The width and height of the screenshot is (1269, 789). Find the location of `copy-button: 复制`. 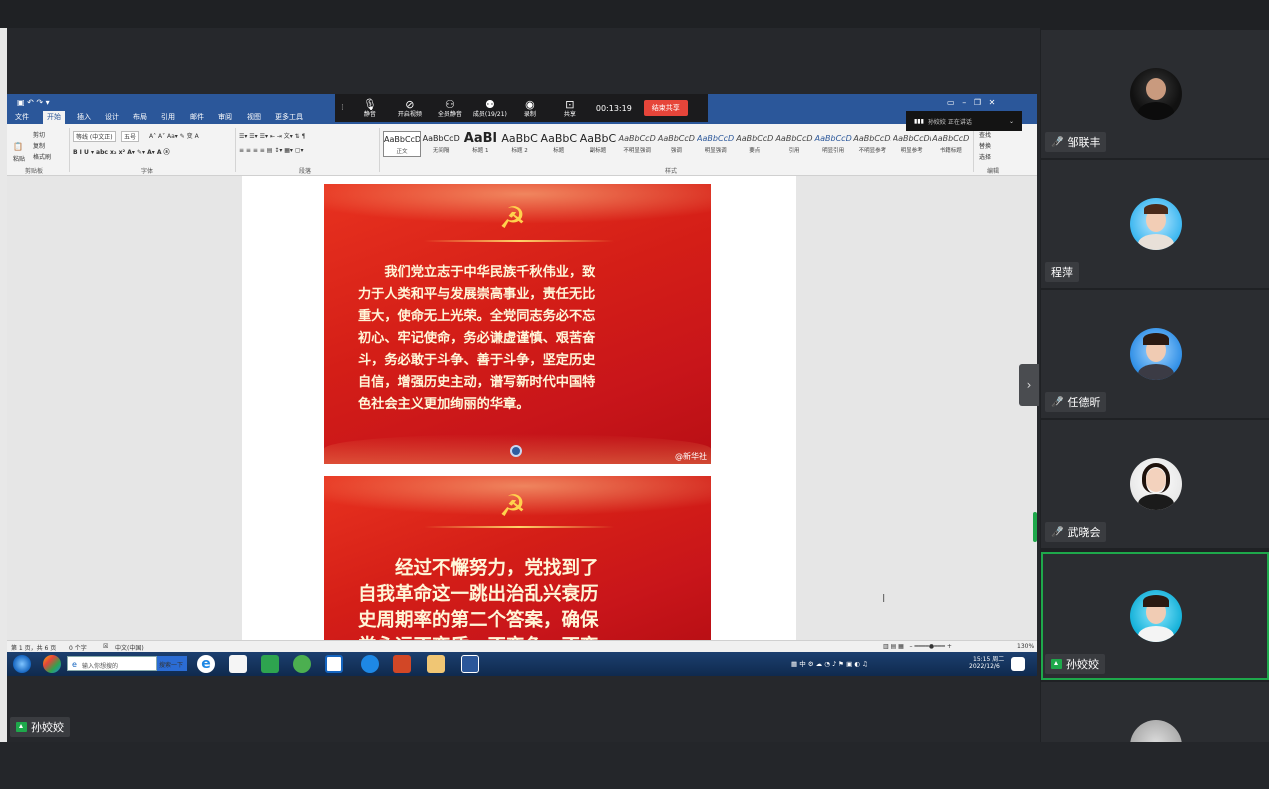

copy-button: 复制 is located at coordinates (39, 145).